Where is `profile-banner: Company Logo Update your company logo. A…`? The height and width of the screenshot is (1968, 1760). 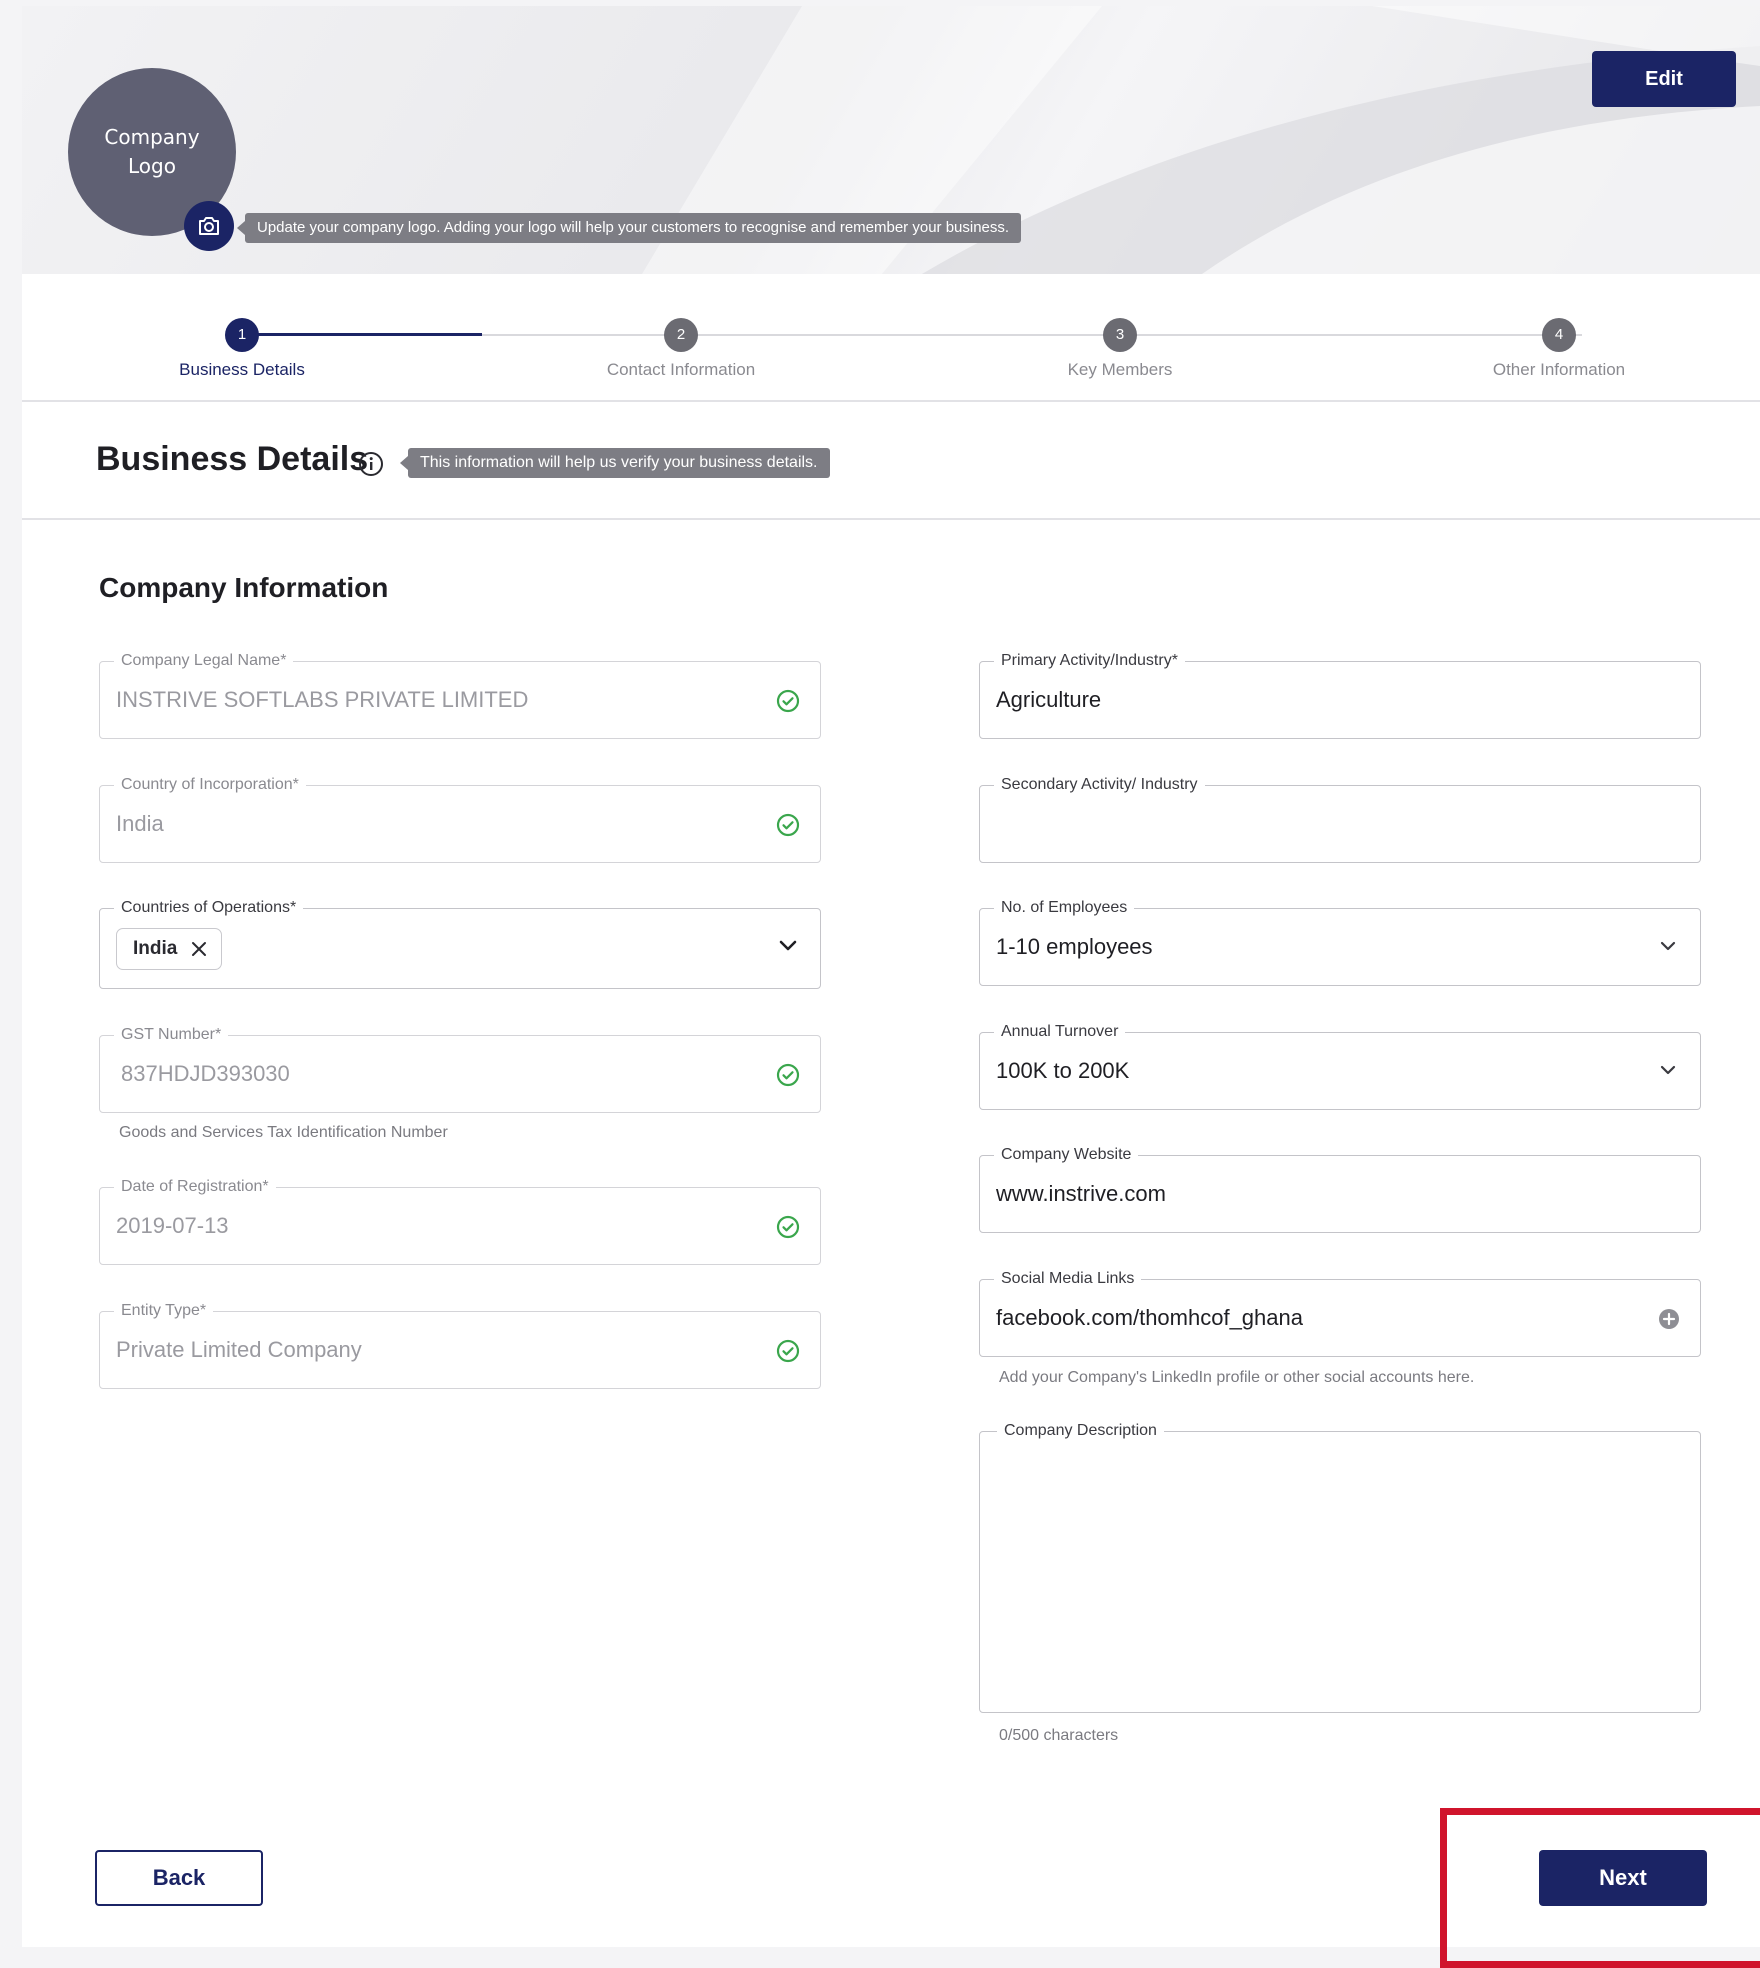 profile-banner: Company Logo Update your company logo. A… is located at coordinates (891, 140).